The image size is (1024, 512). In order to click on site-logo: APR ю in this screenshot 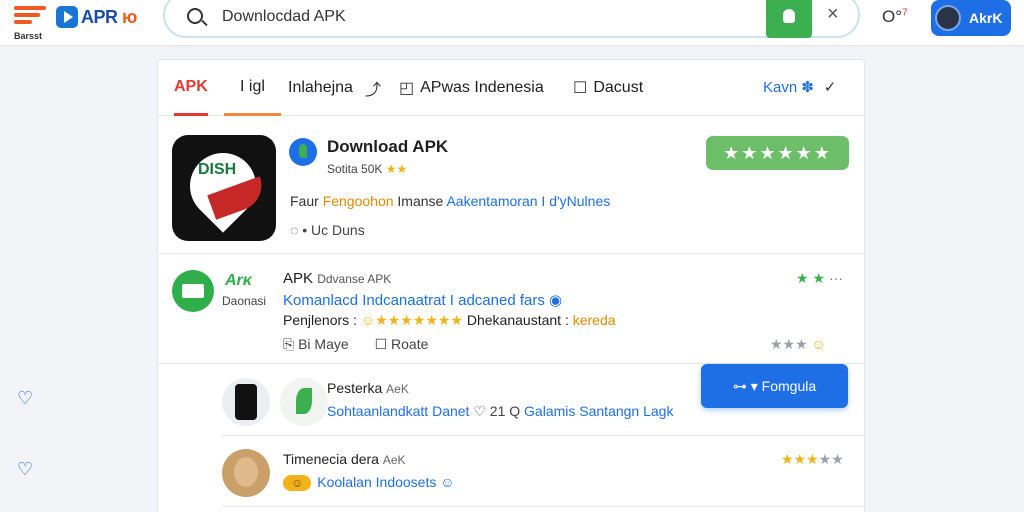, I will do `click(96, 17)`.